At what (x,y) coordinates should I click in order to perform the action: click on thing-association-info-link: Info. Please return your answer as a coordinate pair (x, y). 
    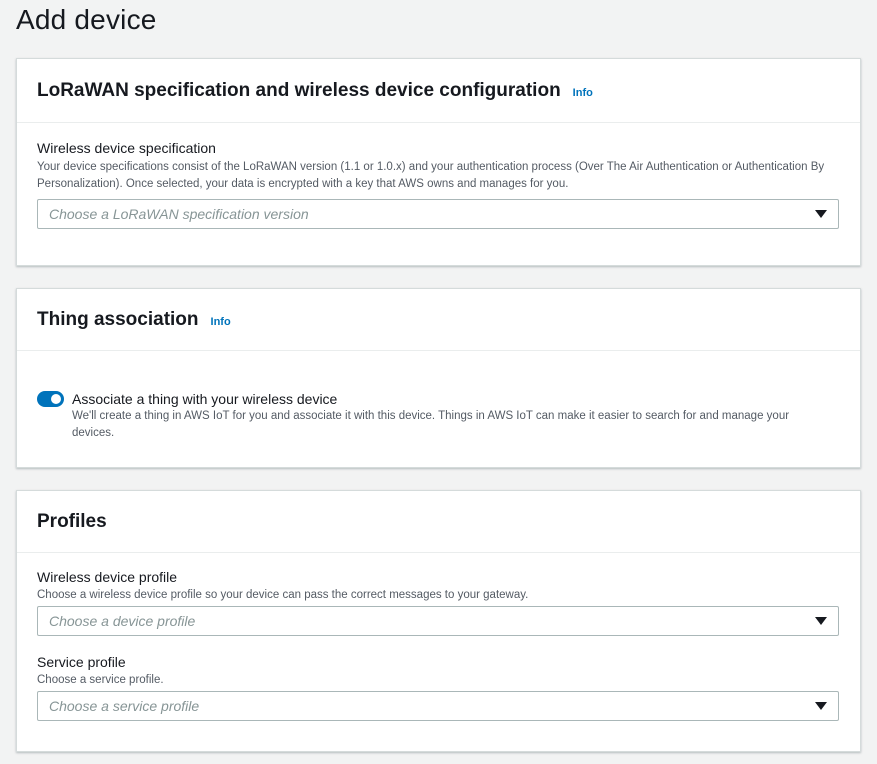
    Looking at the image, I should click on (221, 322).